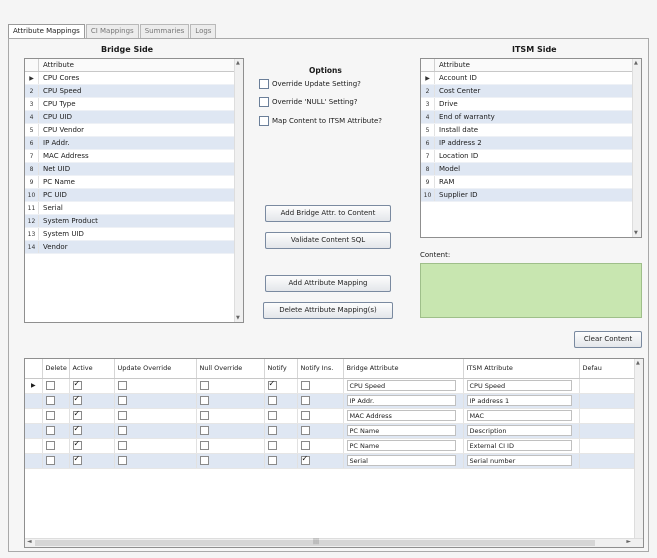 This screenshot has height=558, width=657. Describe the element at coordinates (519, 400) in the screenshot. I see `itsm-attribute-value: IP address 1` at that location.